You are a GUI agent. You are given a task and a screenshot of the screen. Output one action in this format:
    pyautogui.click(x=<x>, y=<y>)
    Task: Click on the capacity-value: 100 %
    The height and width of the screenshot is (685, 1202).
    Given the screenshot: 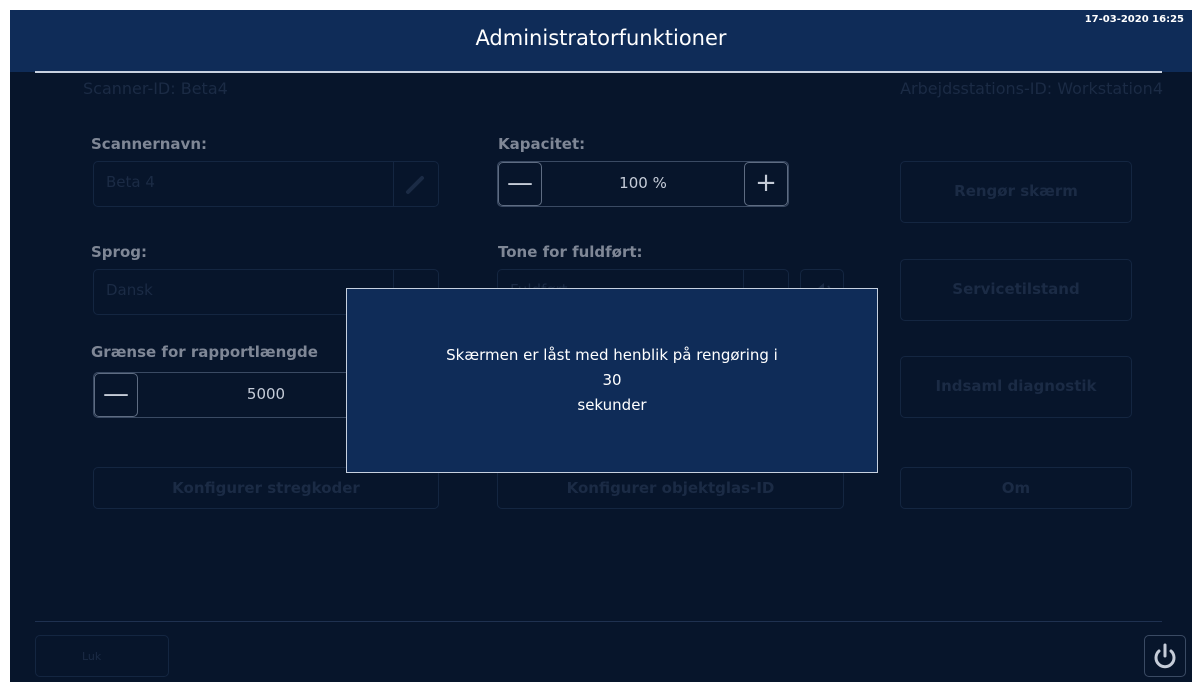 What is the action you would take?
    pyautogui.click(x=643, y=183)
    